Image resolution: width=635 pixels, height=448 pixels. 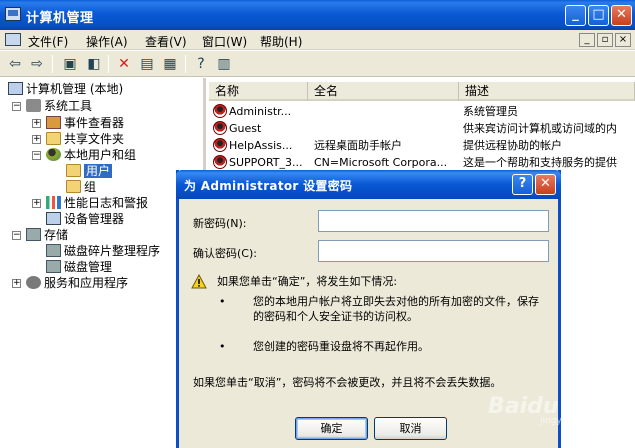 What do you see at coordinates (383, 91) in the screenshot?
I see `column-header-fullname: 全名` at bounding box center [383, 91].